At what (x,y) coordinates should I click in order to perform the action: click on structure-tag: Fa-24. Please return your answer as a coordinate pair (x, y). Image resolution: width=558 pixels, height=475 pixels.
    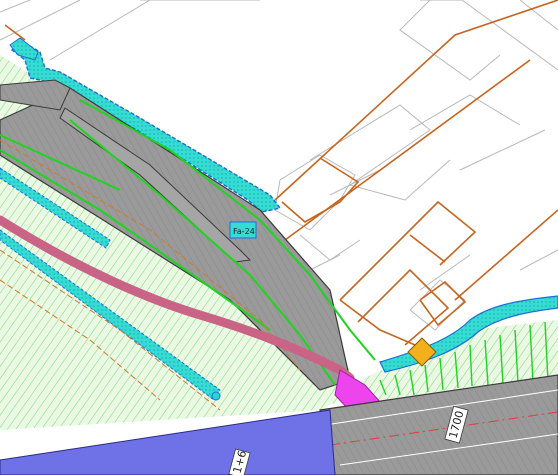
    Looking at the image, I should click on (244, 231).